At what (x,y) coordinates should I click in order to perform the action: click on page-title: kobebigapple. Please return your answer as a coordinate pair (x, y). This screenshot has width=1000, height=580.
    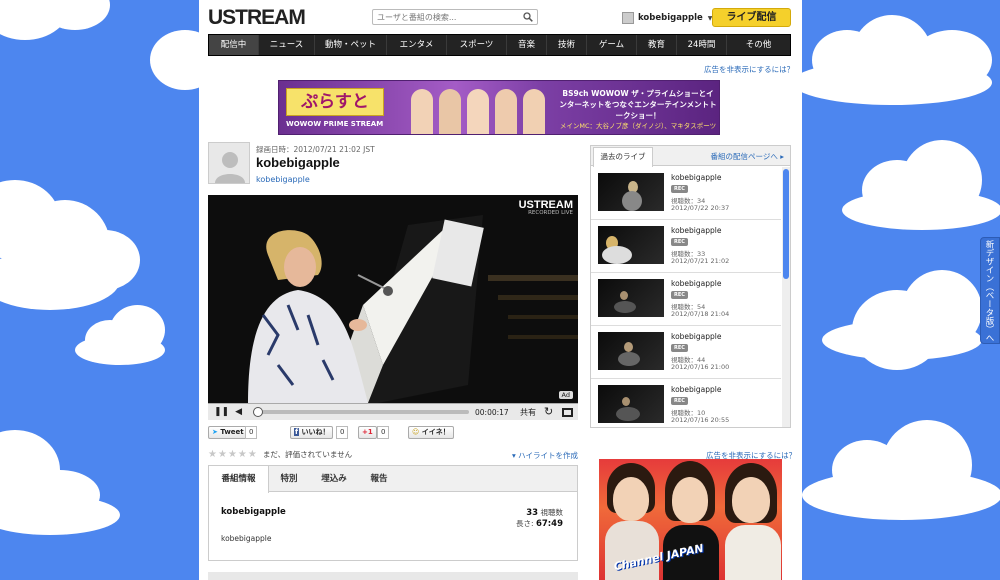
    Looking at the image, I should click on (298, 162).